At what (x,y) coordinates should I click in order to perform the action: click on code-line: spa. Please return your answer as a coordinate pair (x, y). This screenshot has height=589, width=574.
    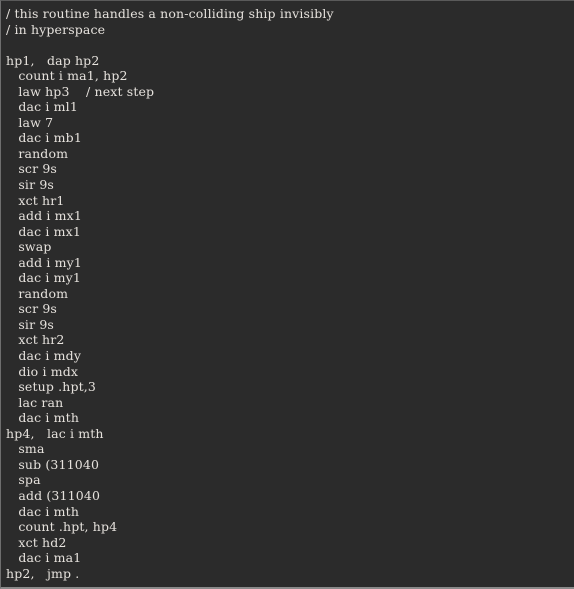
    Looking at the image, I should click on (23, 480).